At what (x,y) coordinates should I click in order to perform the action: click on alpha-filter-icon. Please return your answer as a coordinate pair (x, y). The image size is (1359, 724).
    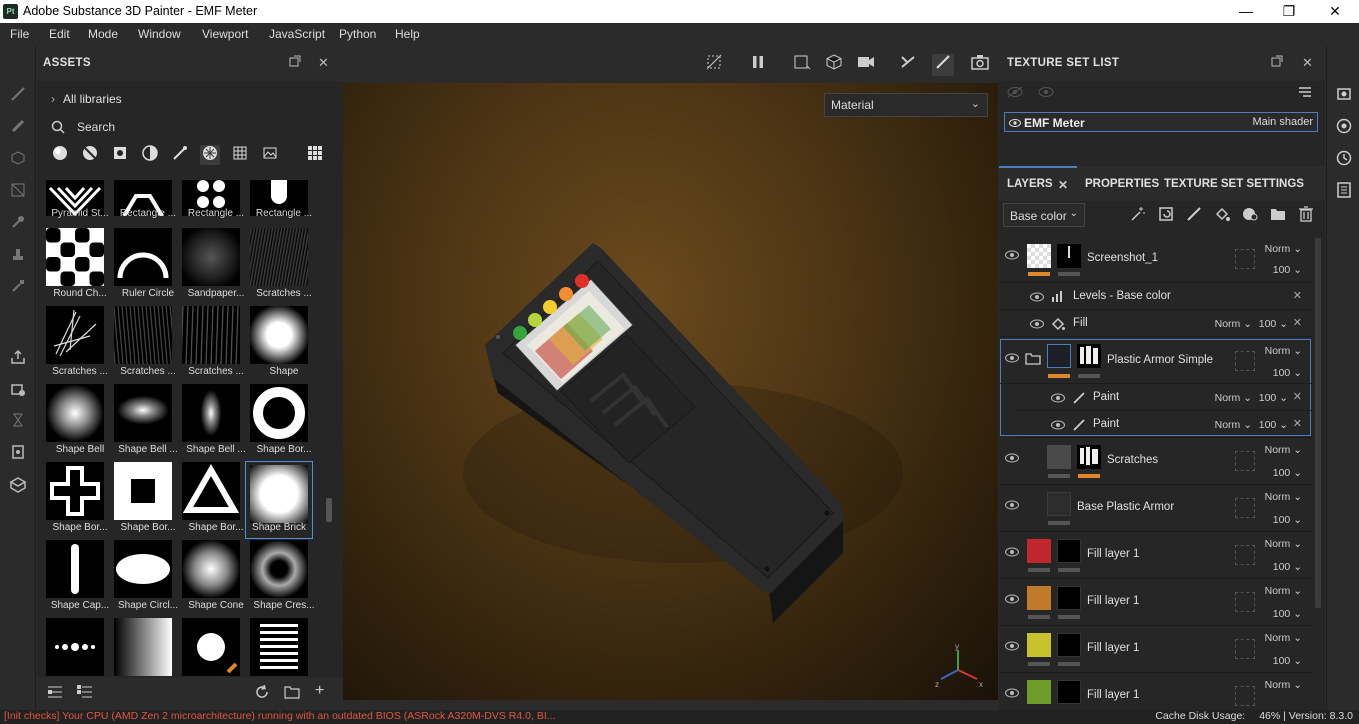
    Looking at the image, I should click on (210, 155).